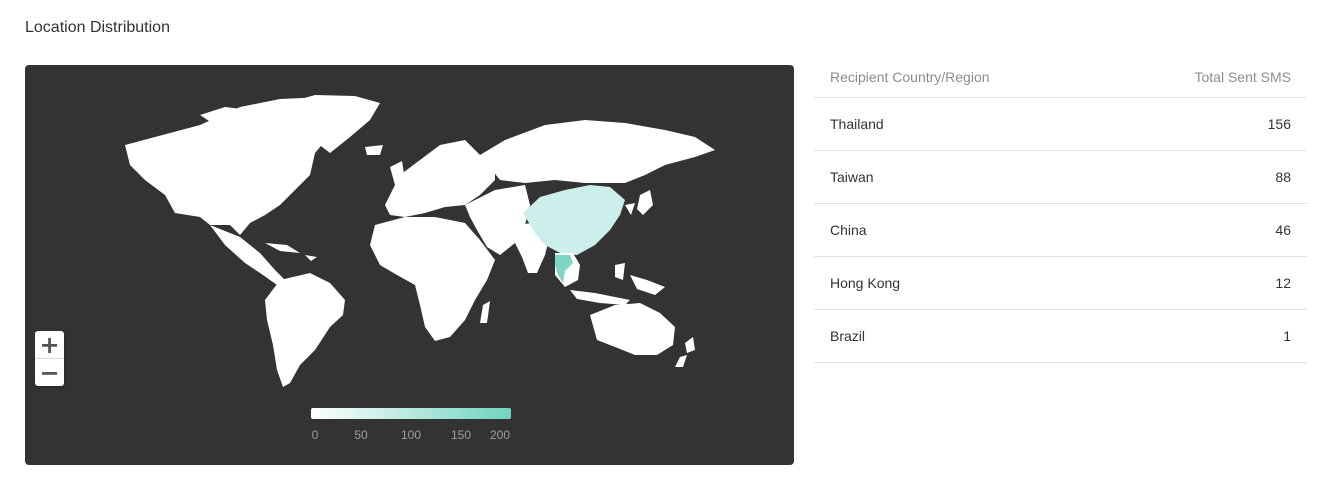 Image resolution: width=1337 pixels, height=477 pixels. I want to click on madagascar-landmass, so click(485, 312).